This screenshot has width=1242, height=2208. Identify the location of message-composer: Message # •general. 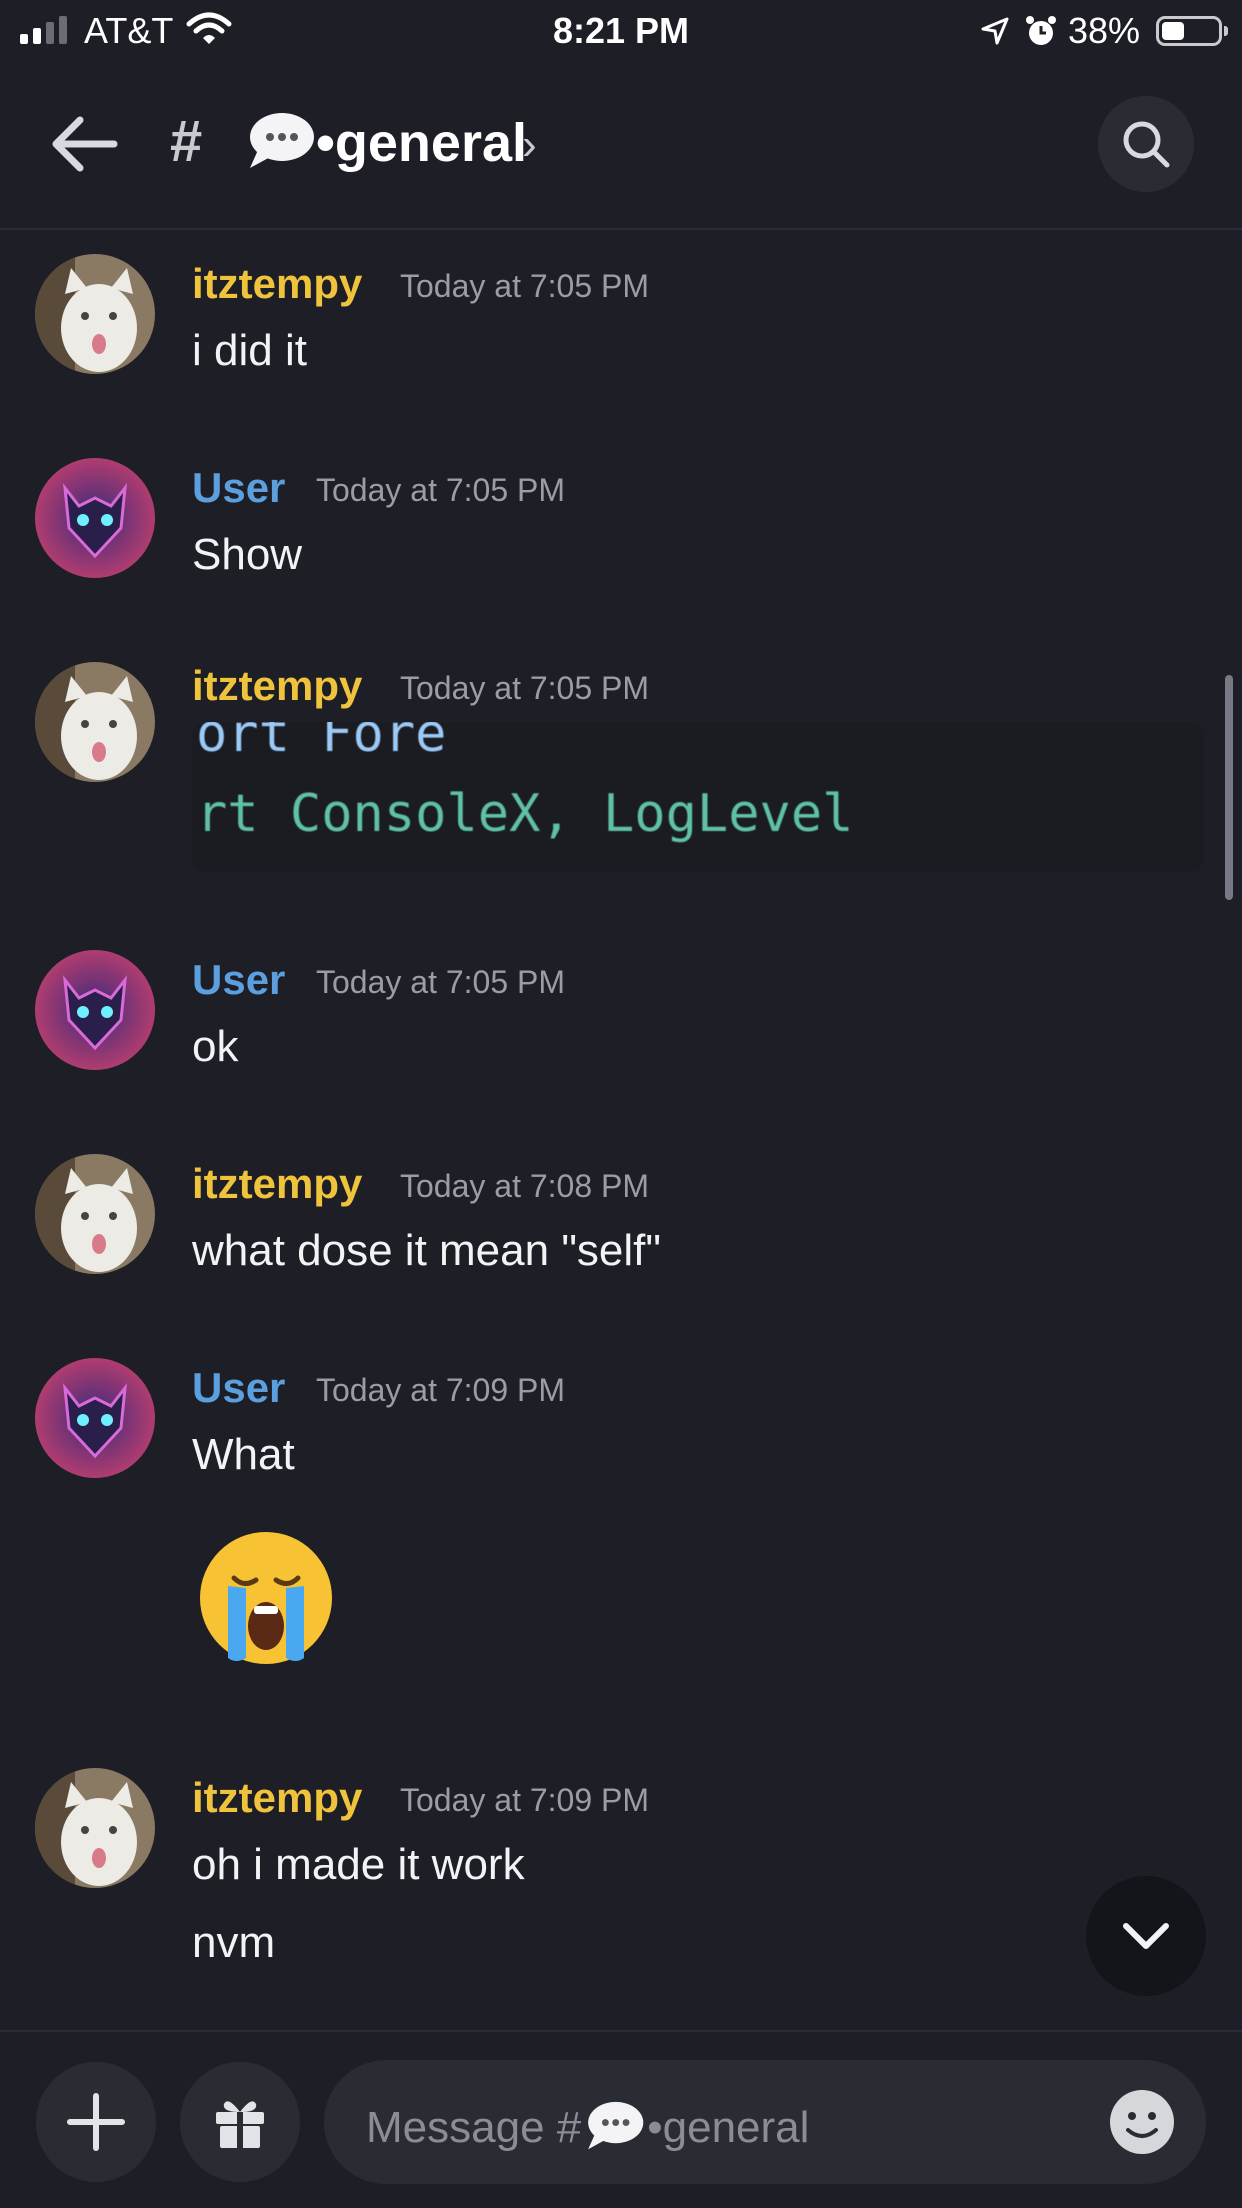
(621, 2119).